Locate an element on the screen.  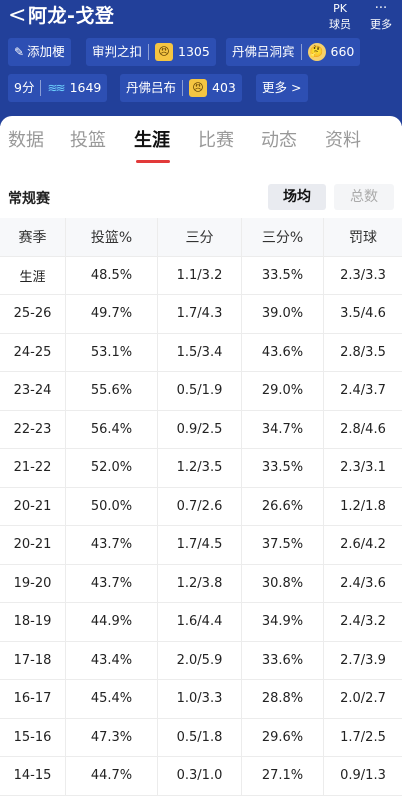
stat-cell: 0.9/2.5 is located at coordinates (200, 429).